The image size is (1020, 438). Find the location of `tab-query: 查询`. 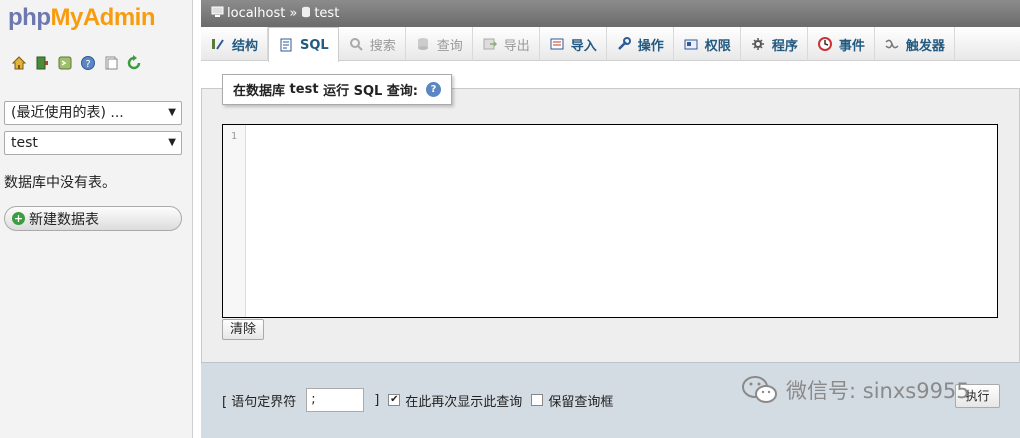

tab-query: 查询 is located at coordinates (439, 44).